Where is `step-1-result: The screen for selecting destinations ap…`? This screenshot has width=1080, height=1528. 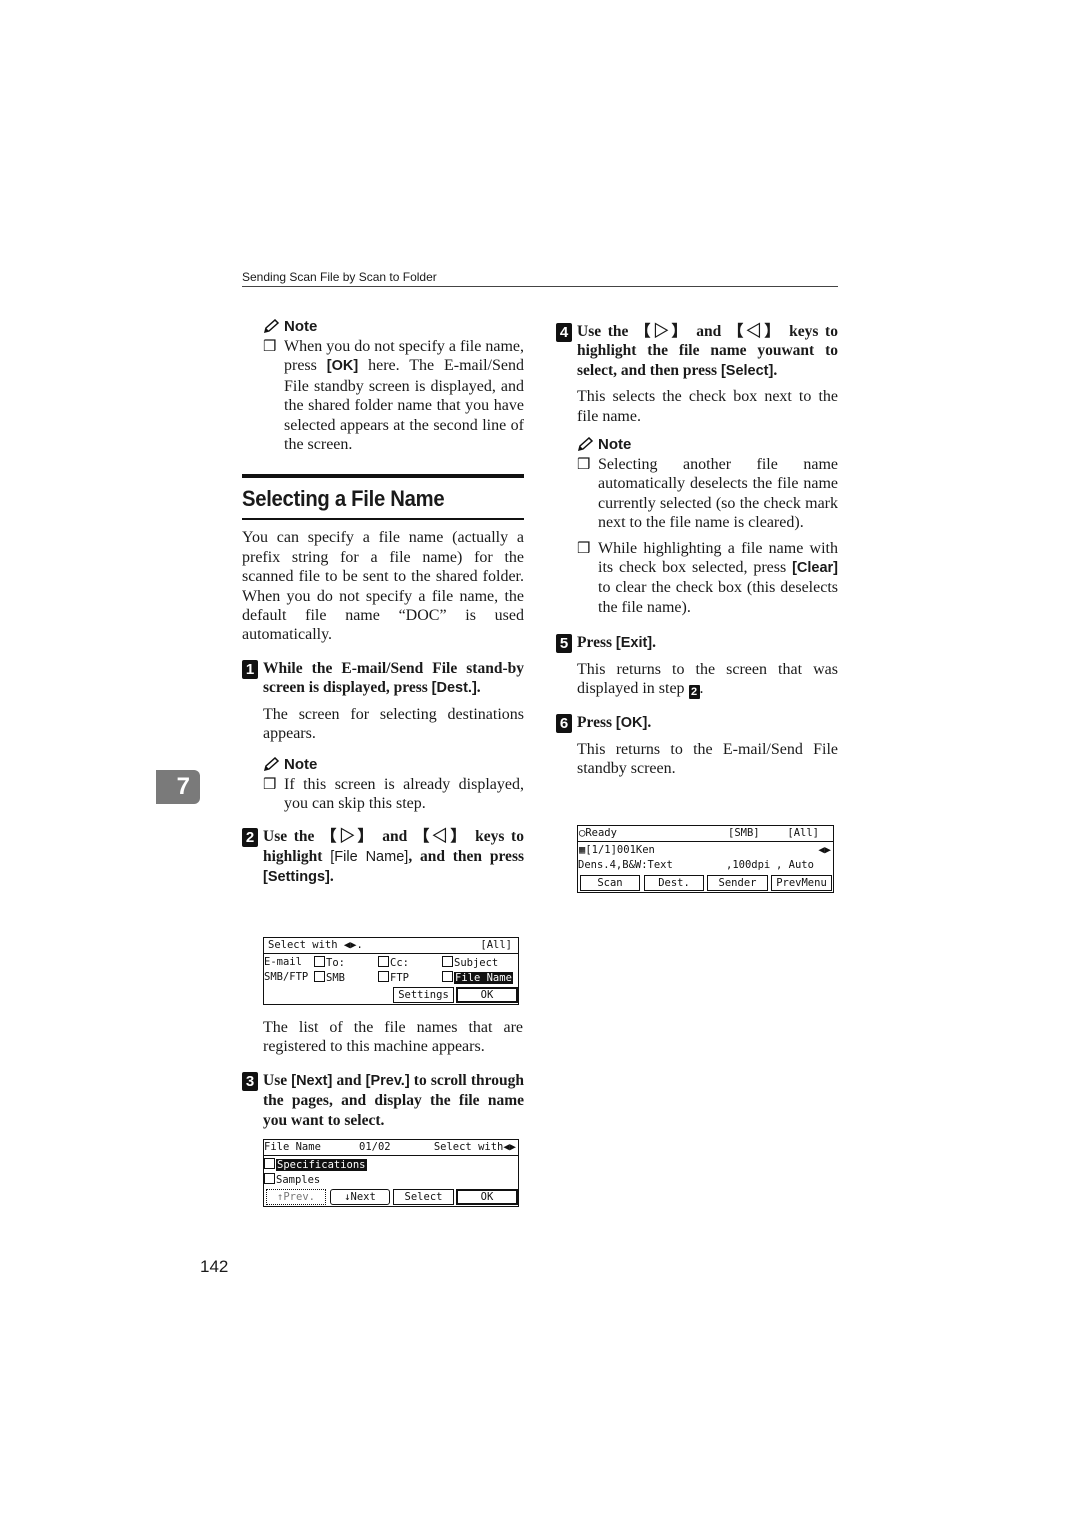
step-1-result: The screen for selecting destinations ap… is located at coordinates (393, 724).